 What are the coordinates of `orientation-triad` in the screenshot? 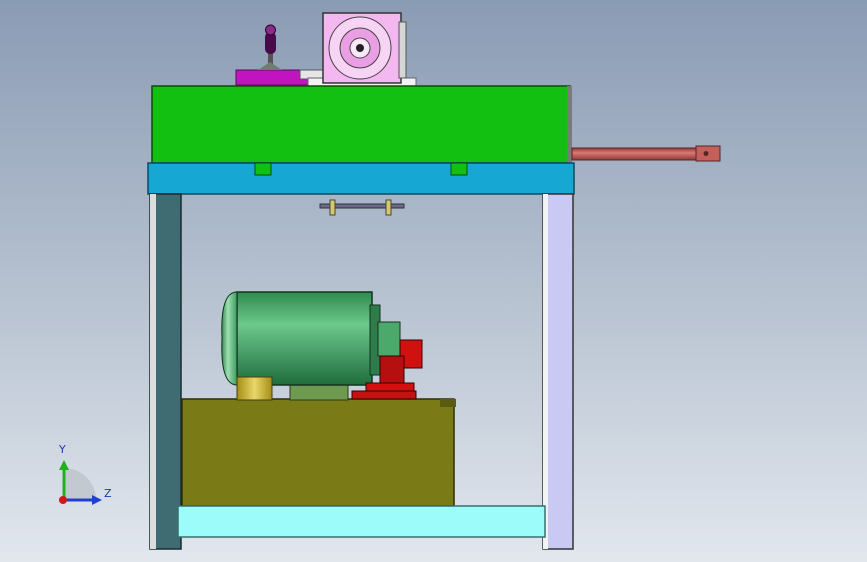 It's located at (80, 482).